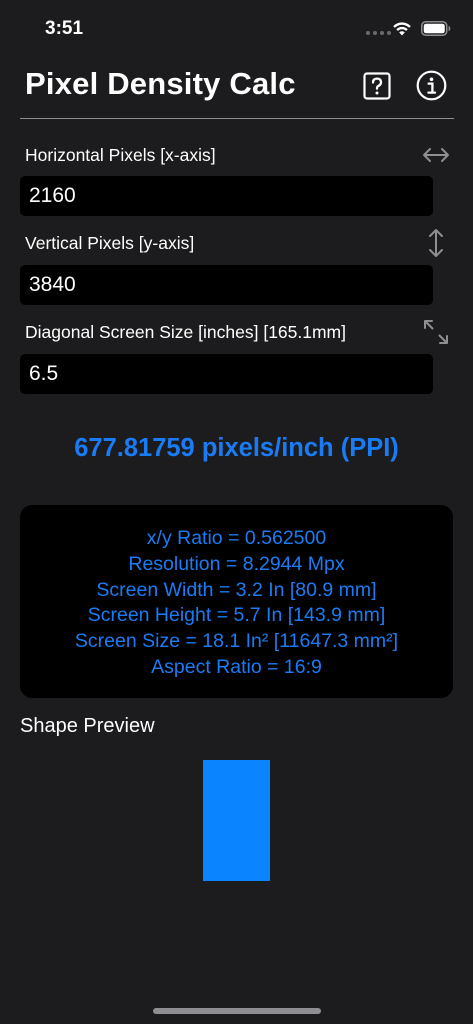 The height and width of the screenshot is (1024, 473). I want to click on stat-resolution: Resolution = 8.2944 Mpx, so click(236, 563).